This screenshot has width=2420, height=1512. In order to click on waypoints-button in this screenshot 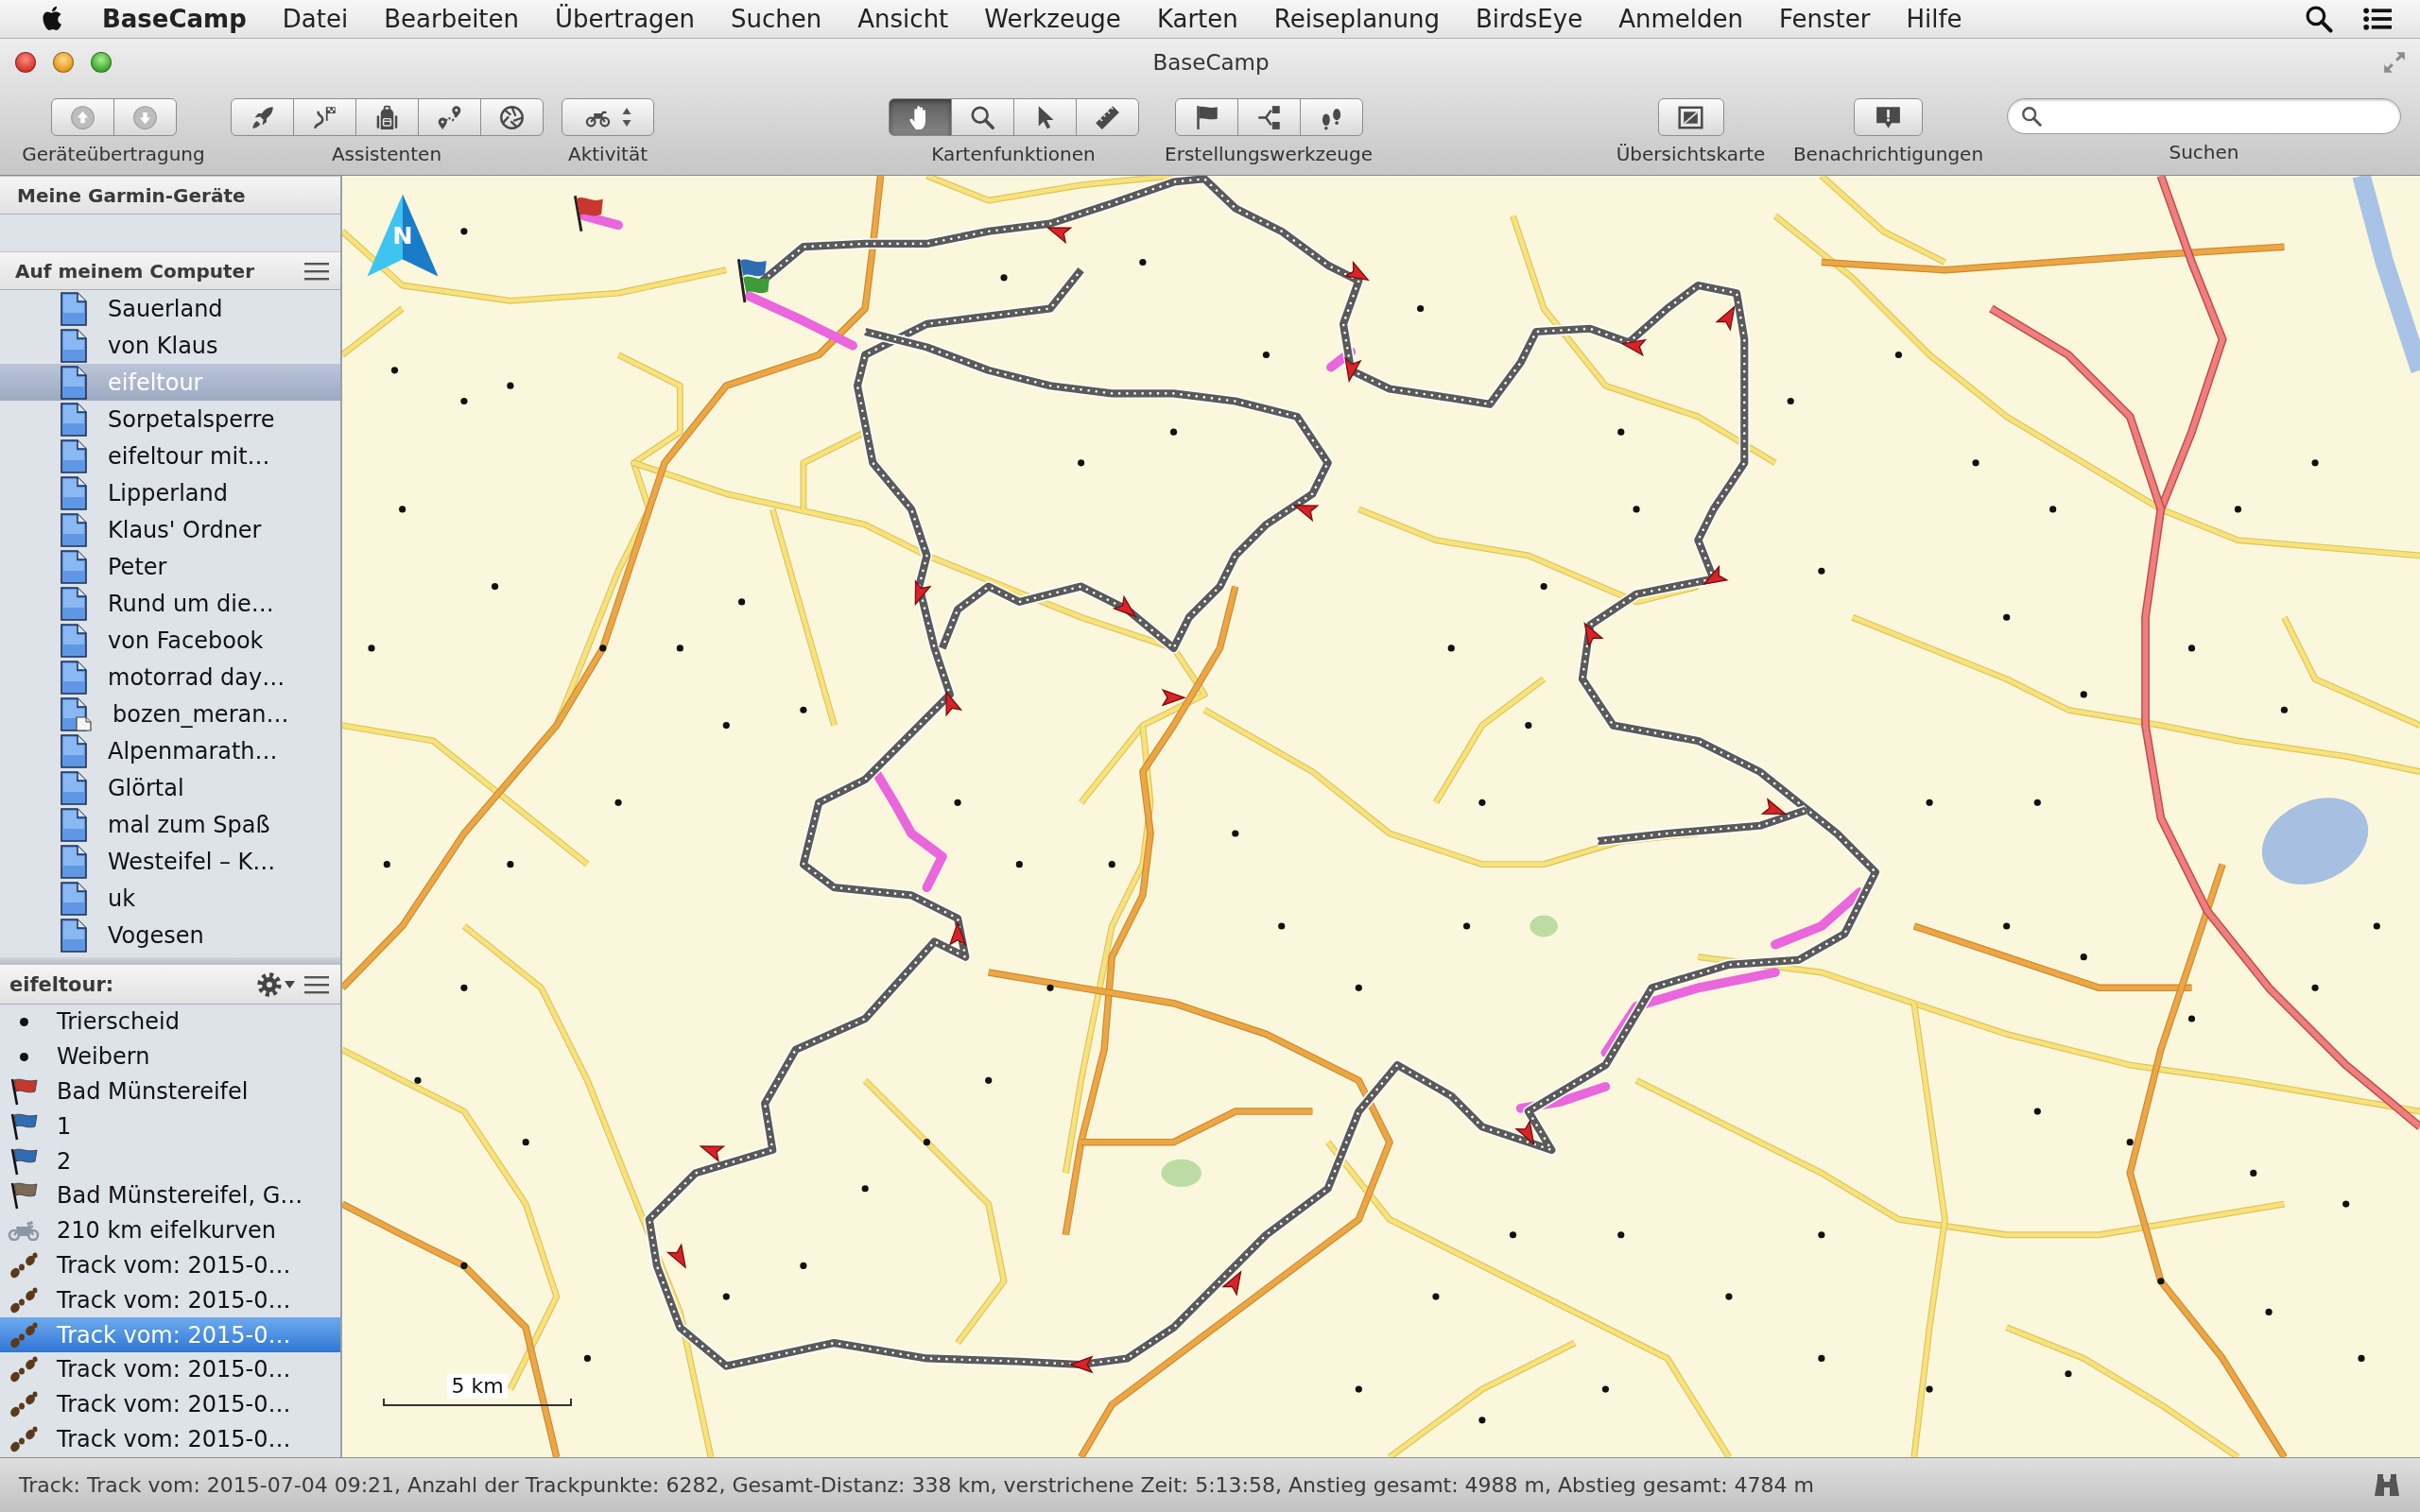, I will do `click(449, 117)`.